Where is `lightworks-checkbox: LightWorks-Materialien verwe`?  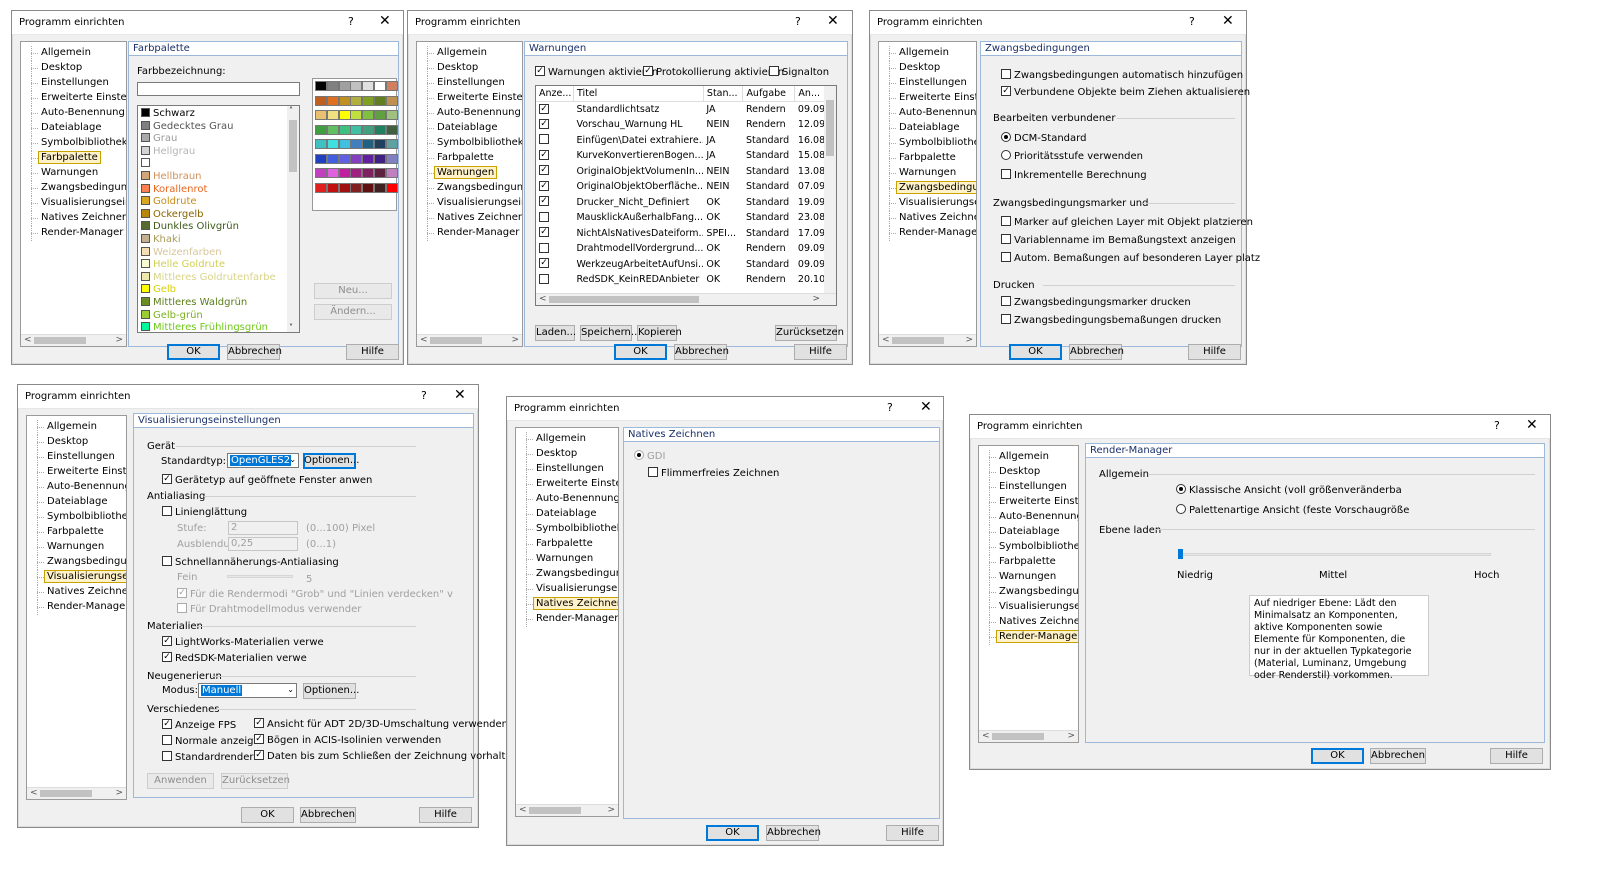 lightworks-checkbox: LightWorks-Materialien verwe is located at coordinates (243, 642).